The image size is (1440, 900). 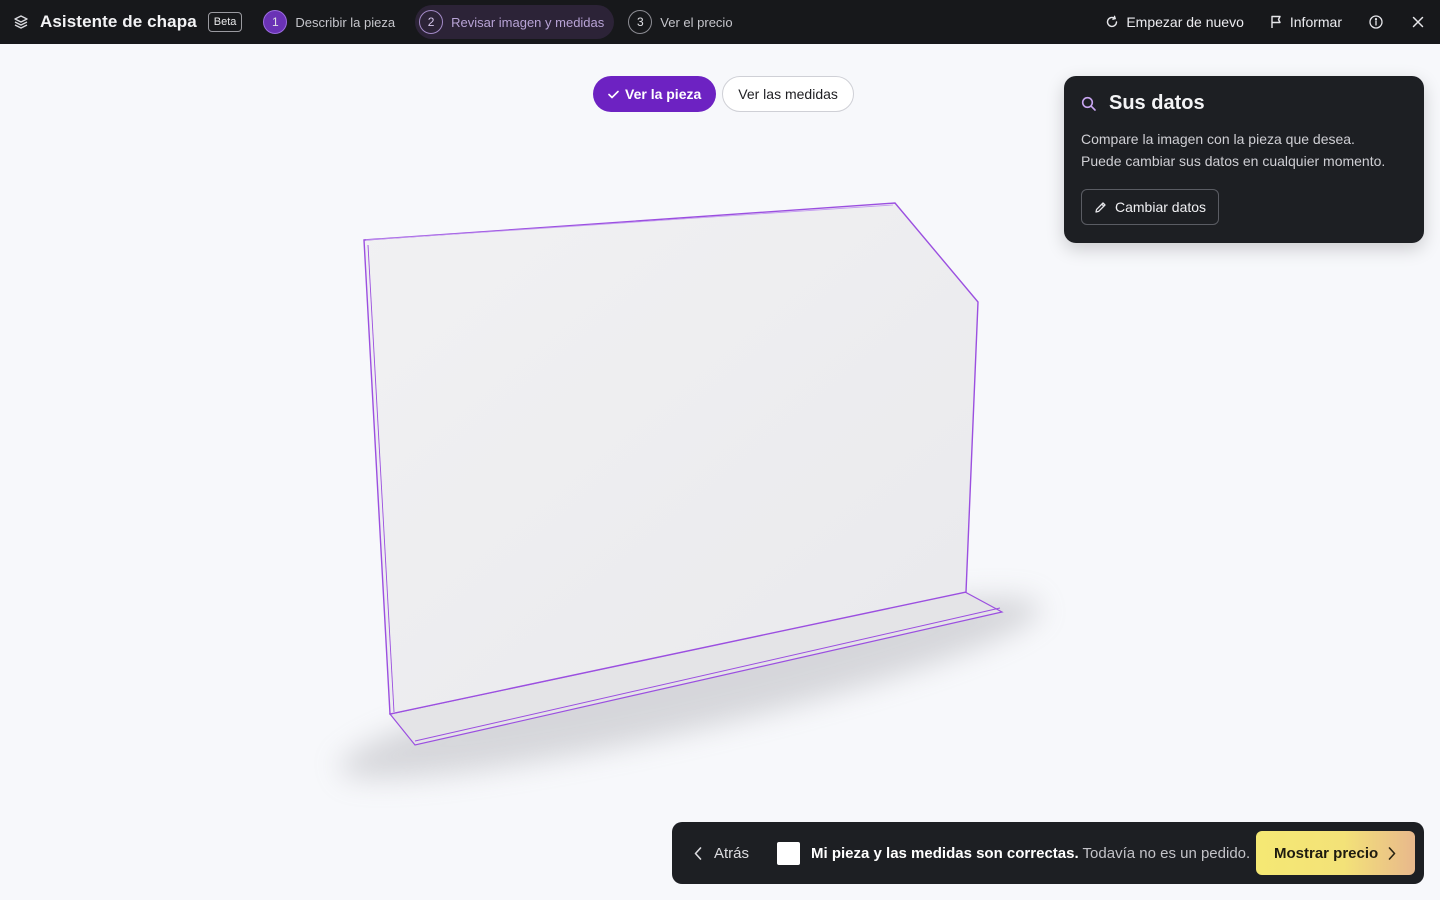 I want to click on restart-button: Empezar de nuevo, so click(x=1174, y=22).